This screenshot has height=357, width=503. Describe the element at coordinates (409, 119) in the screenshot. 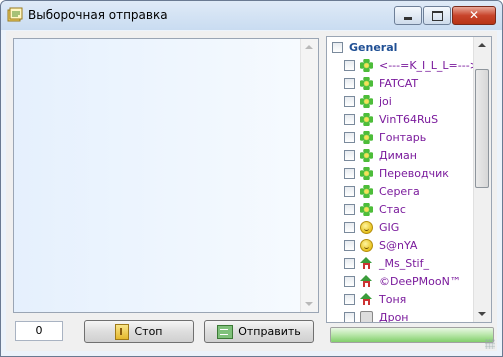

I see `contact-name: VinT64RuS` at that location.